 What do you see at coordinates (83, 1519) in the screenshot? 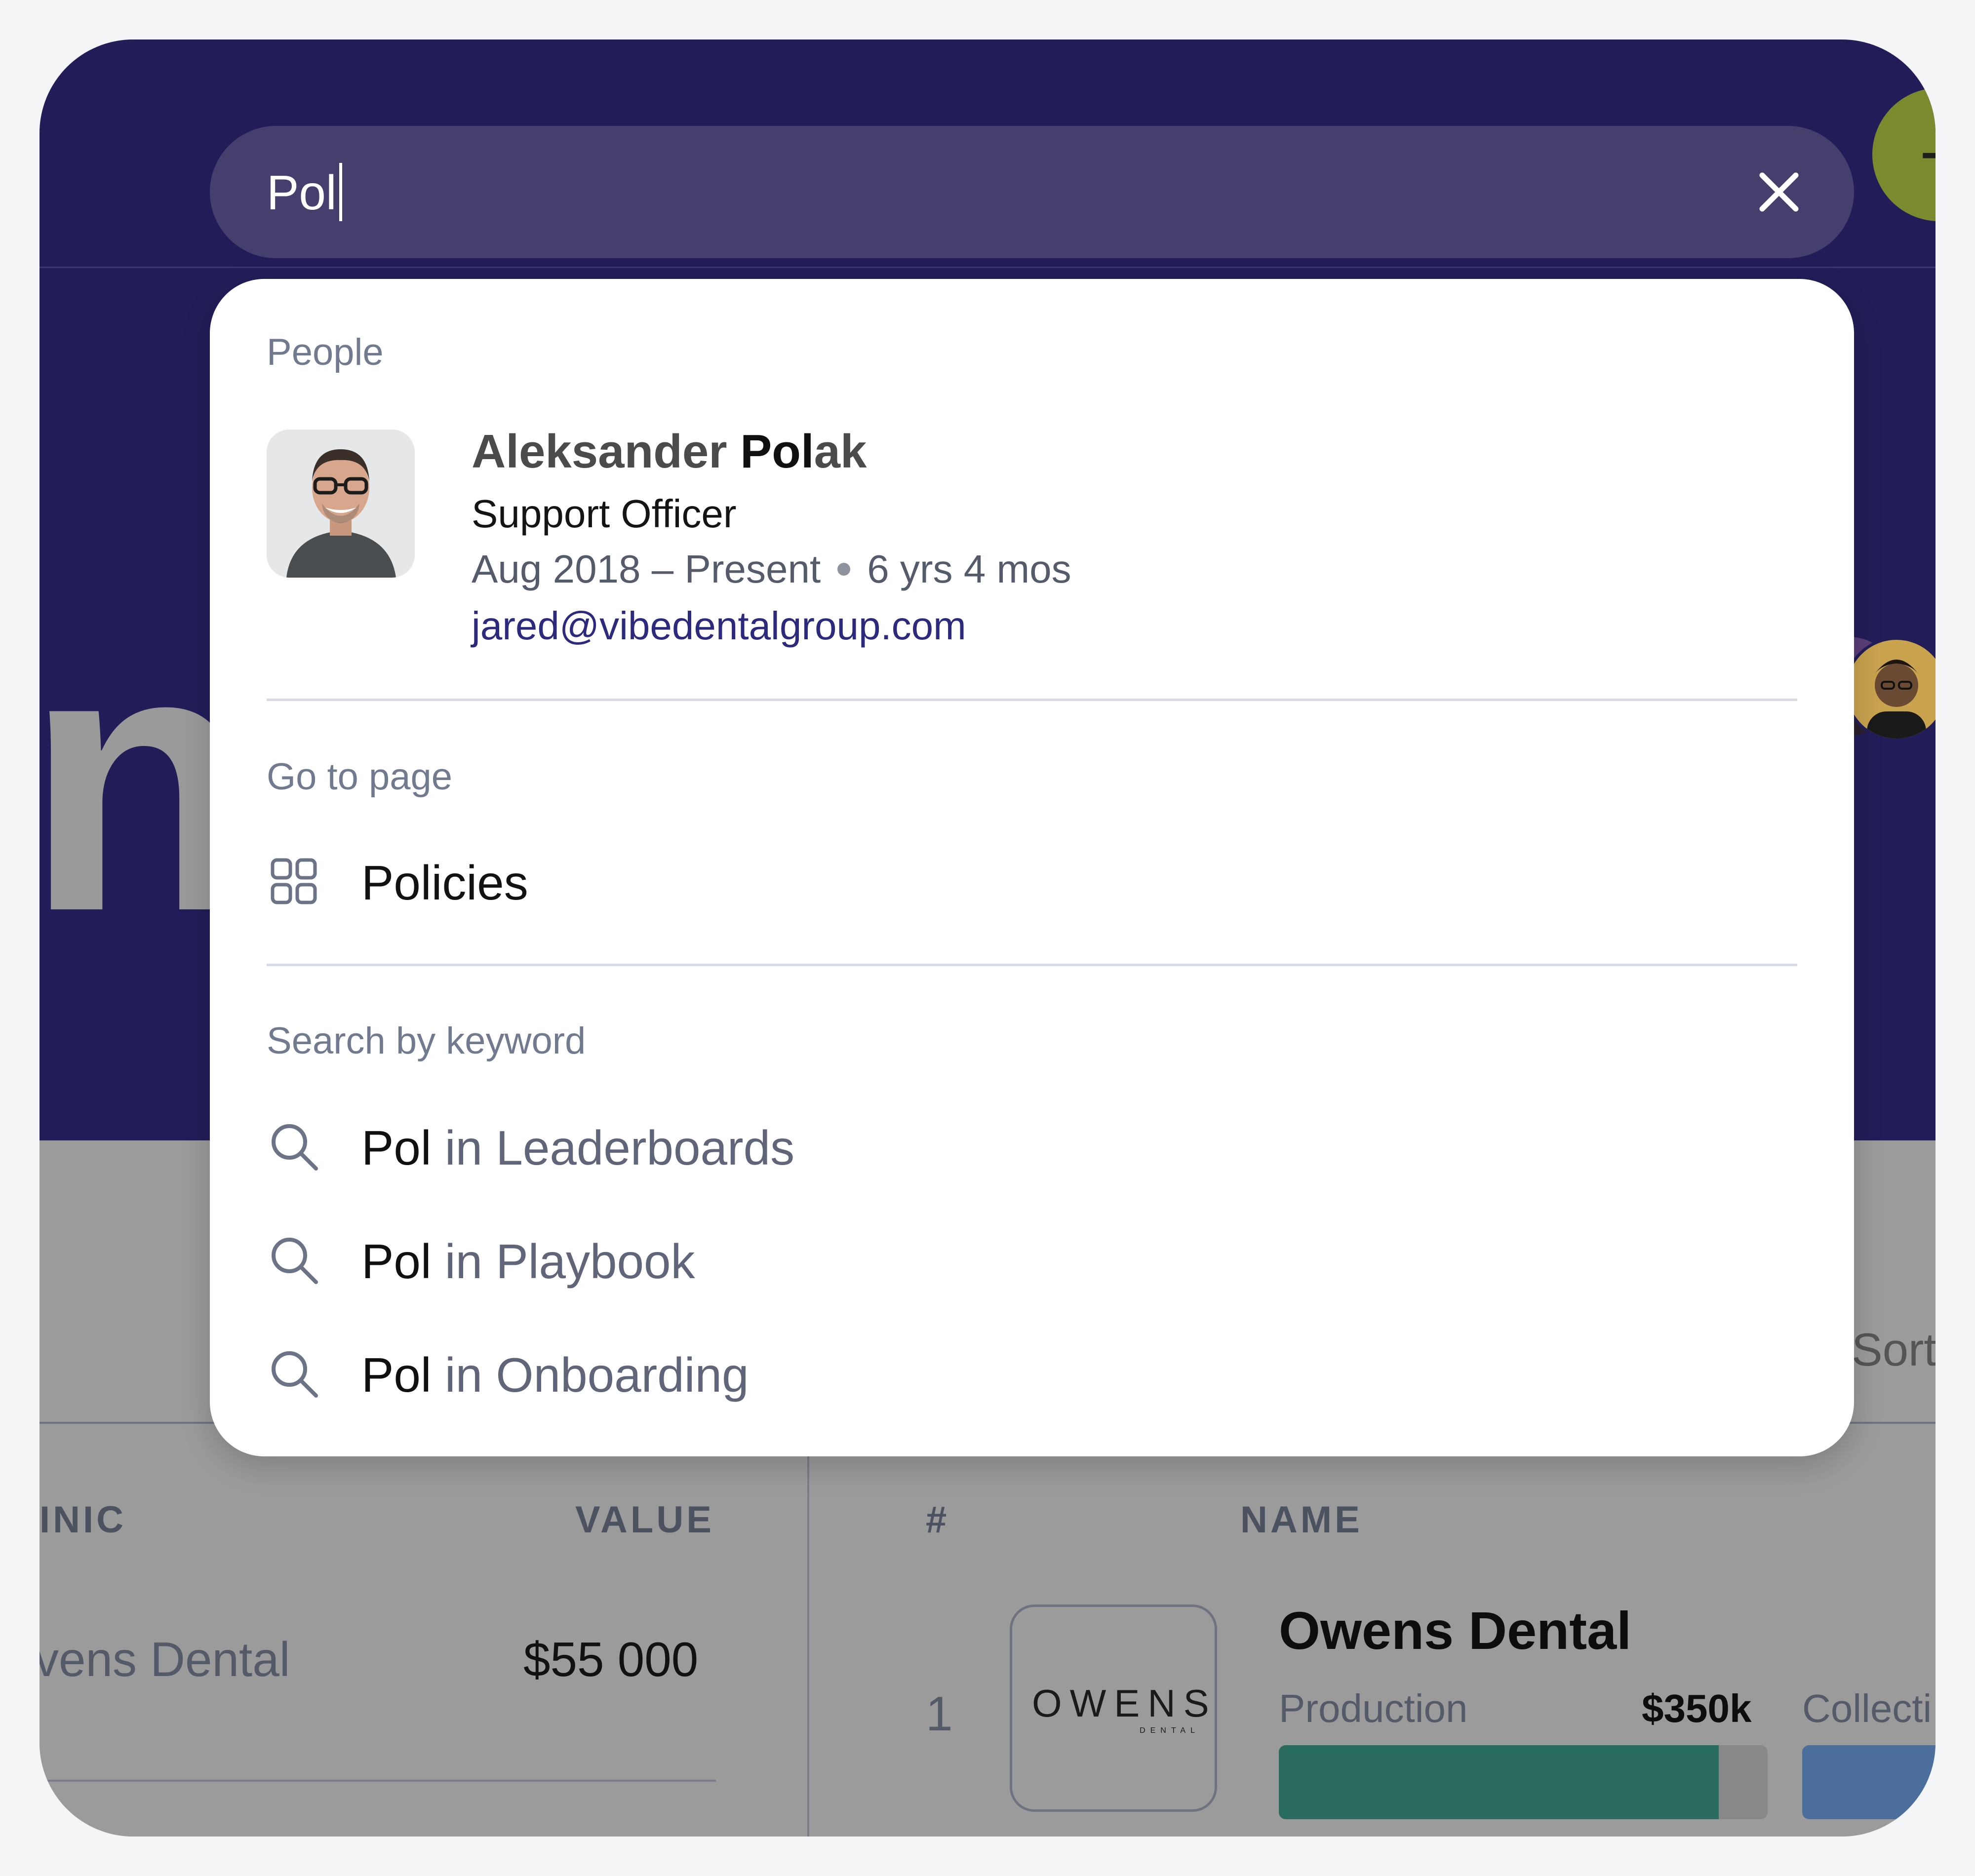
I see `column-header-clinic: INIC` at bounding box center [83, 1519].